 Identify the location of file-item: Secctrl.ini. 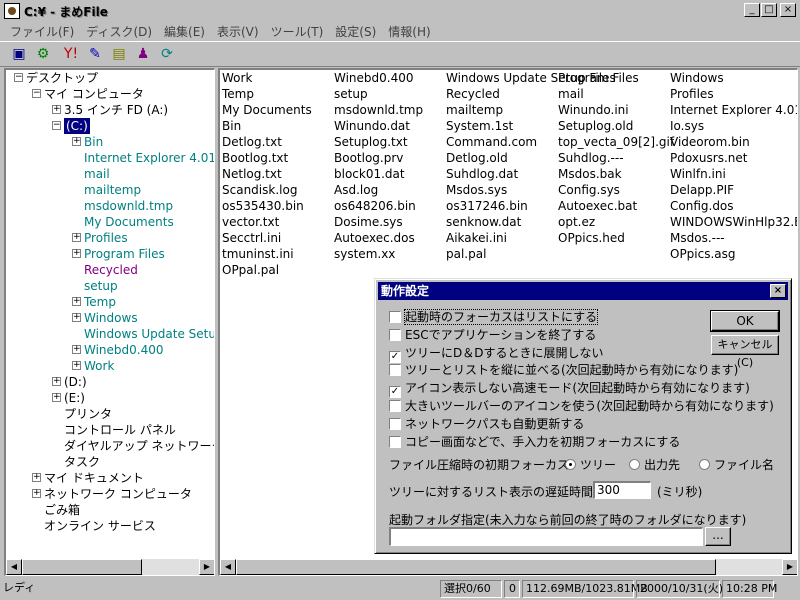
(278, 238).